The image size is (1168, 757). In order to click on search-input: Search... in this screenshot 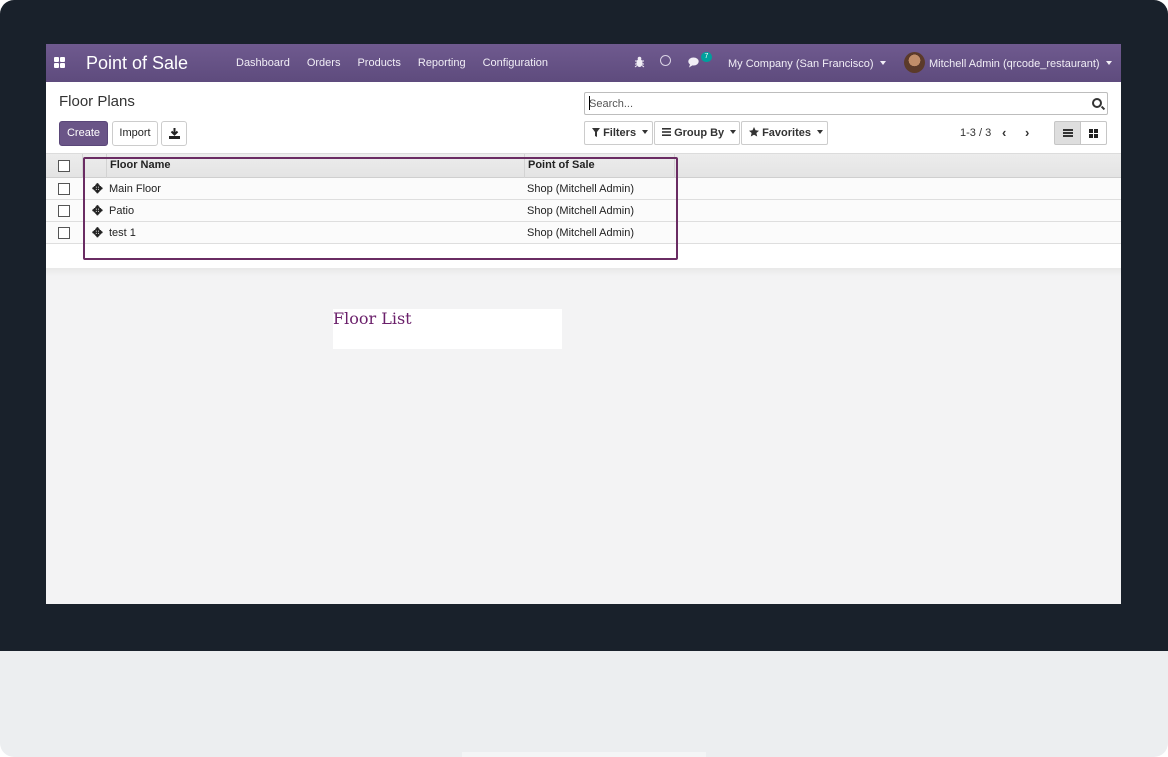, I will do `click(846, 103)`.